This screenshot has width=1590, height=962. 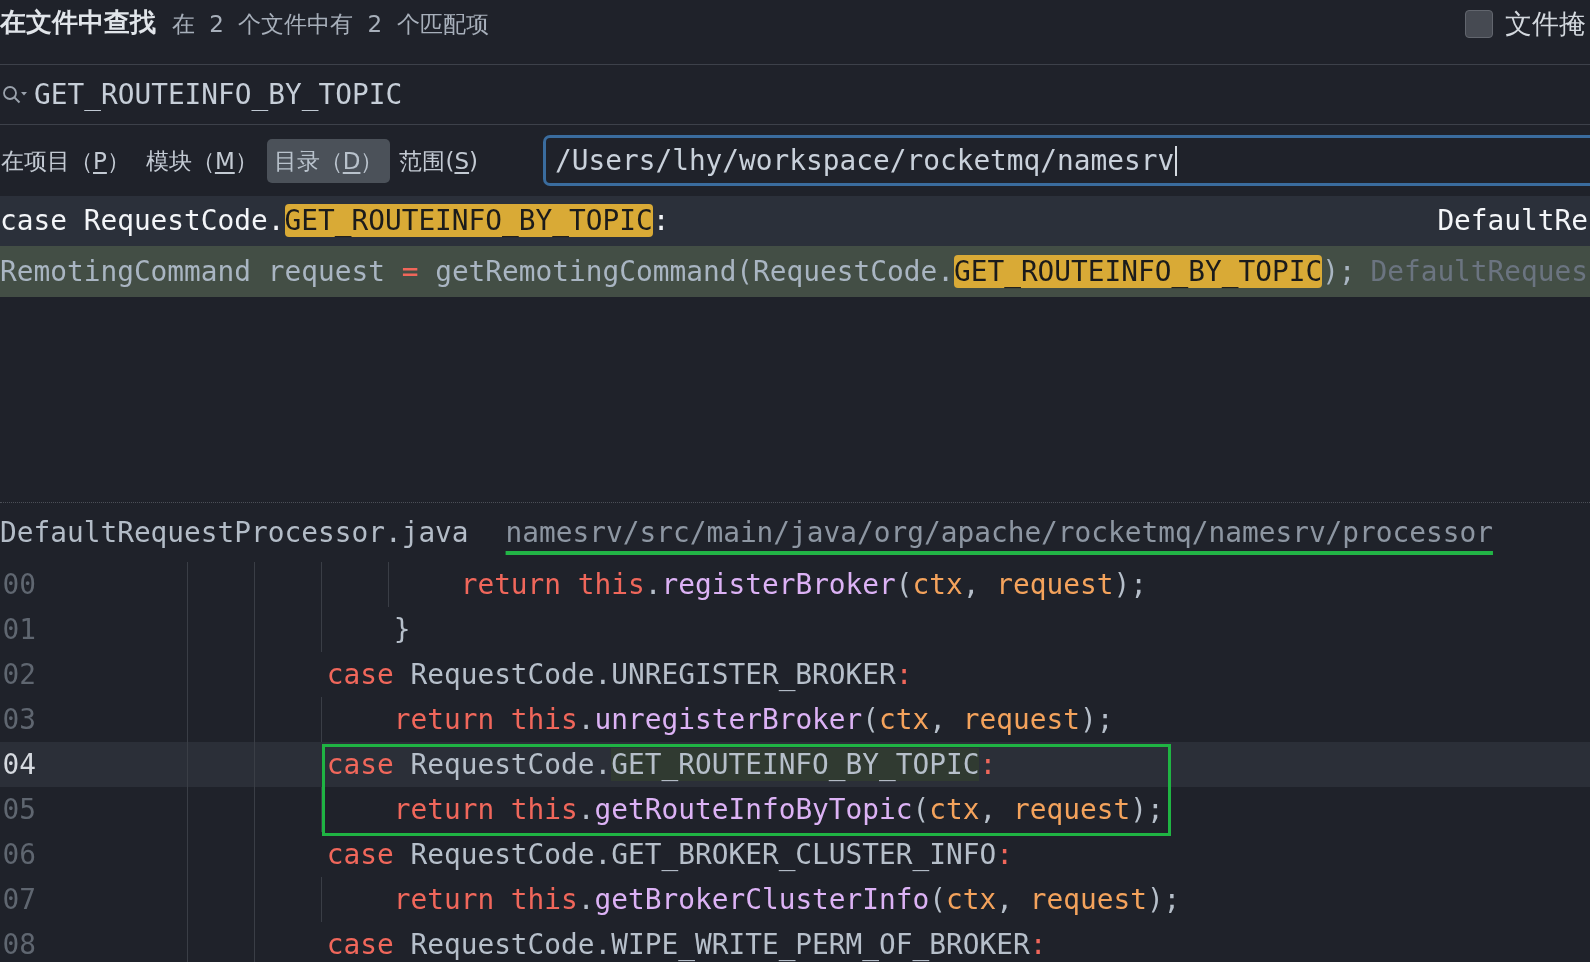 I want to click on scope-tab: 模块（M）, so click(x=201, y=160).